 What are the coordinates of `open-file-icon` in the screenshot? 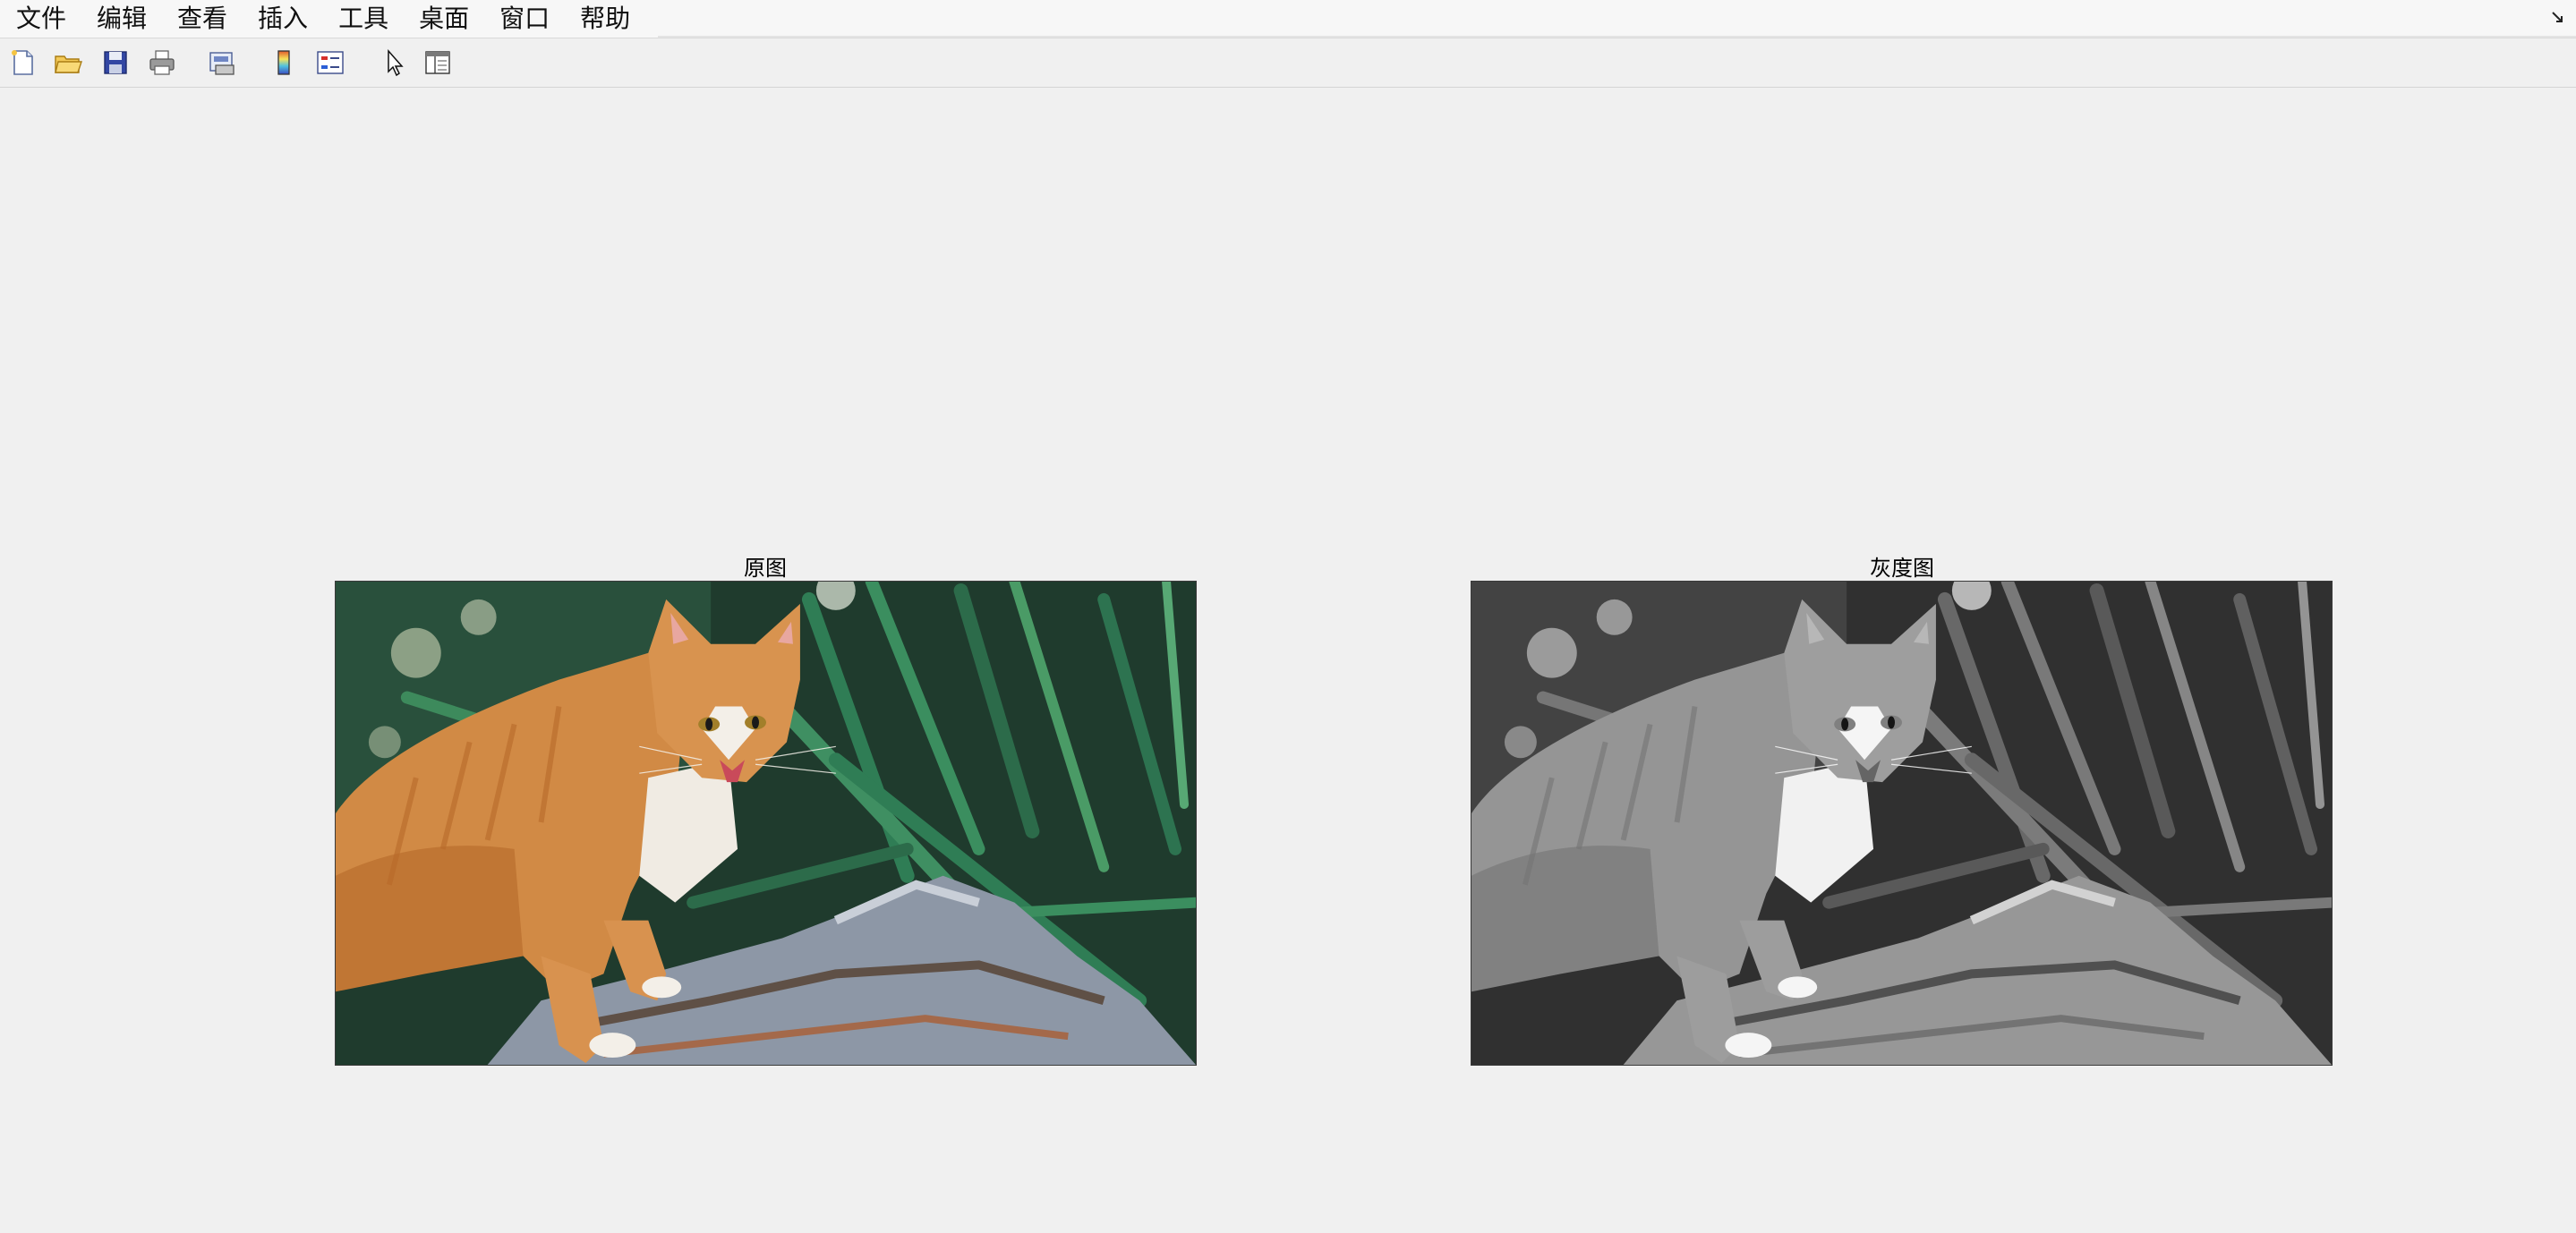 It's located at (68, 64).